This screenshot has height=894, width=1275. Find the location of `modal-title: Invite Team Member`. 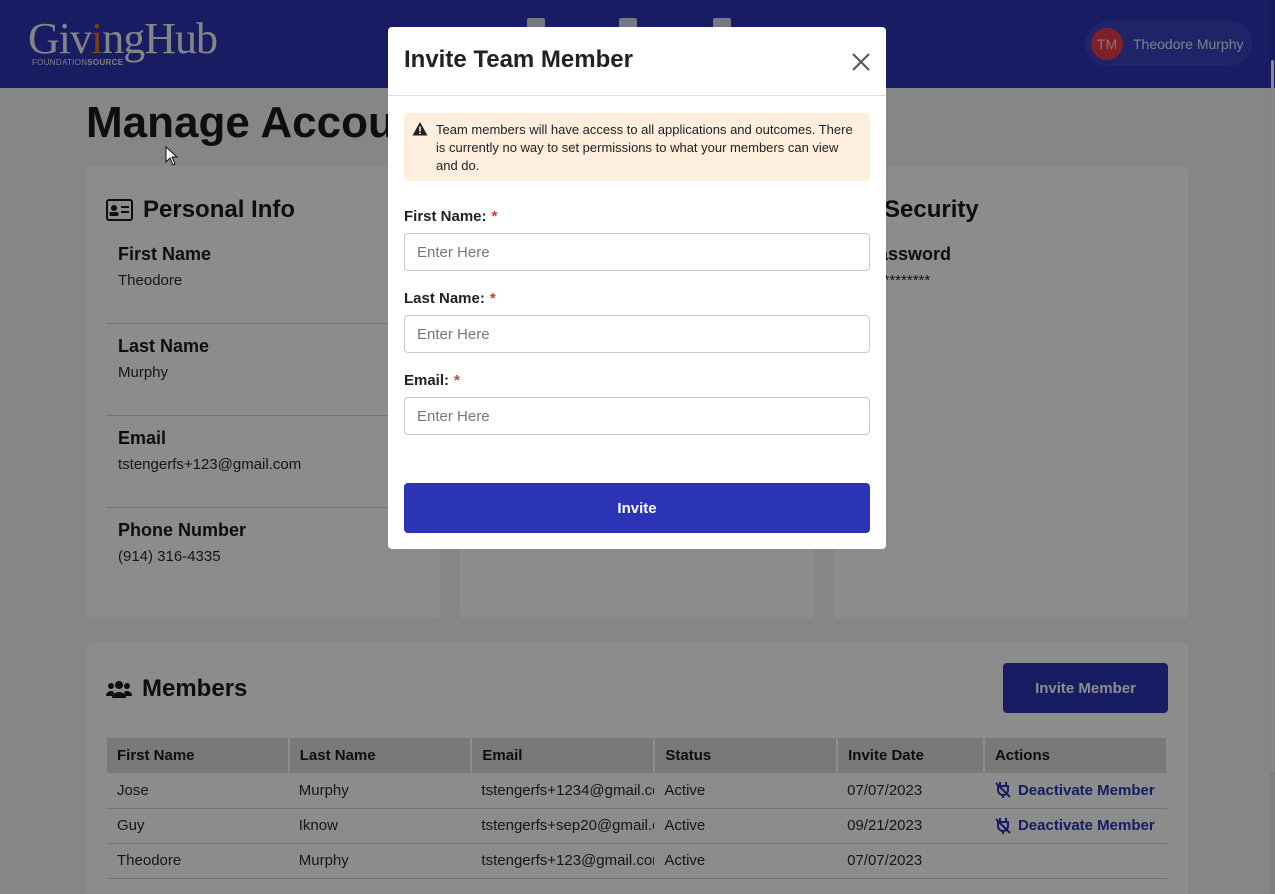

modal-title: Invite Team Member is located at coordinates (518, 59).